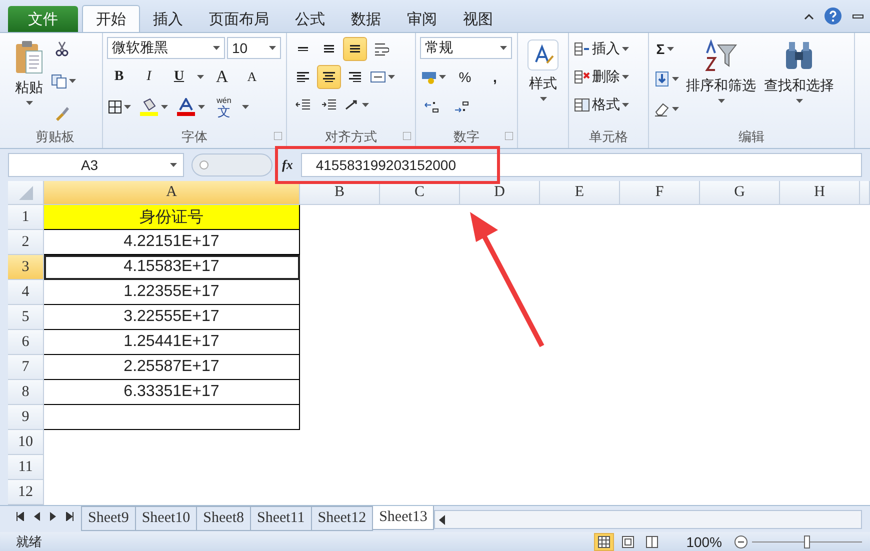 The height and width of the screenshot is (551, 870). What do you see at coordinates (665, 49) in the screenshot?
I see `autosum-button: Σ` at bounding box center [665, 49].